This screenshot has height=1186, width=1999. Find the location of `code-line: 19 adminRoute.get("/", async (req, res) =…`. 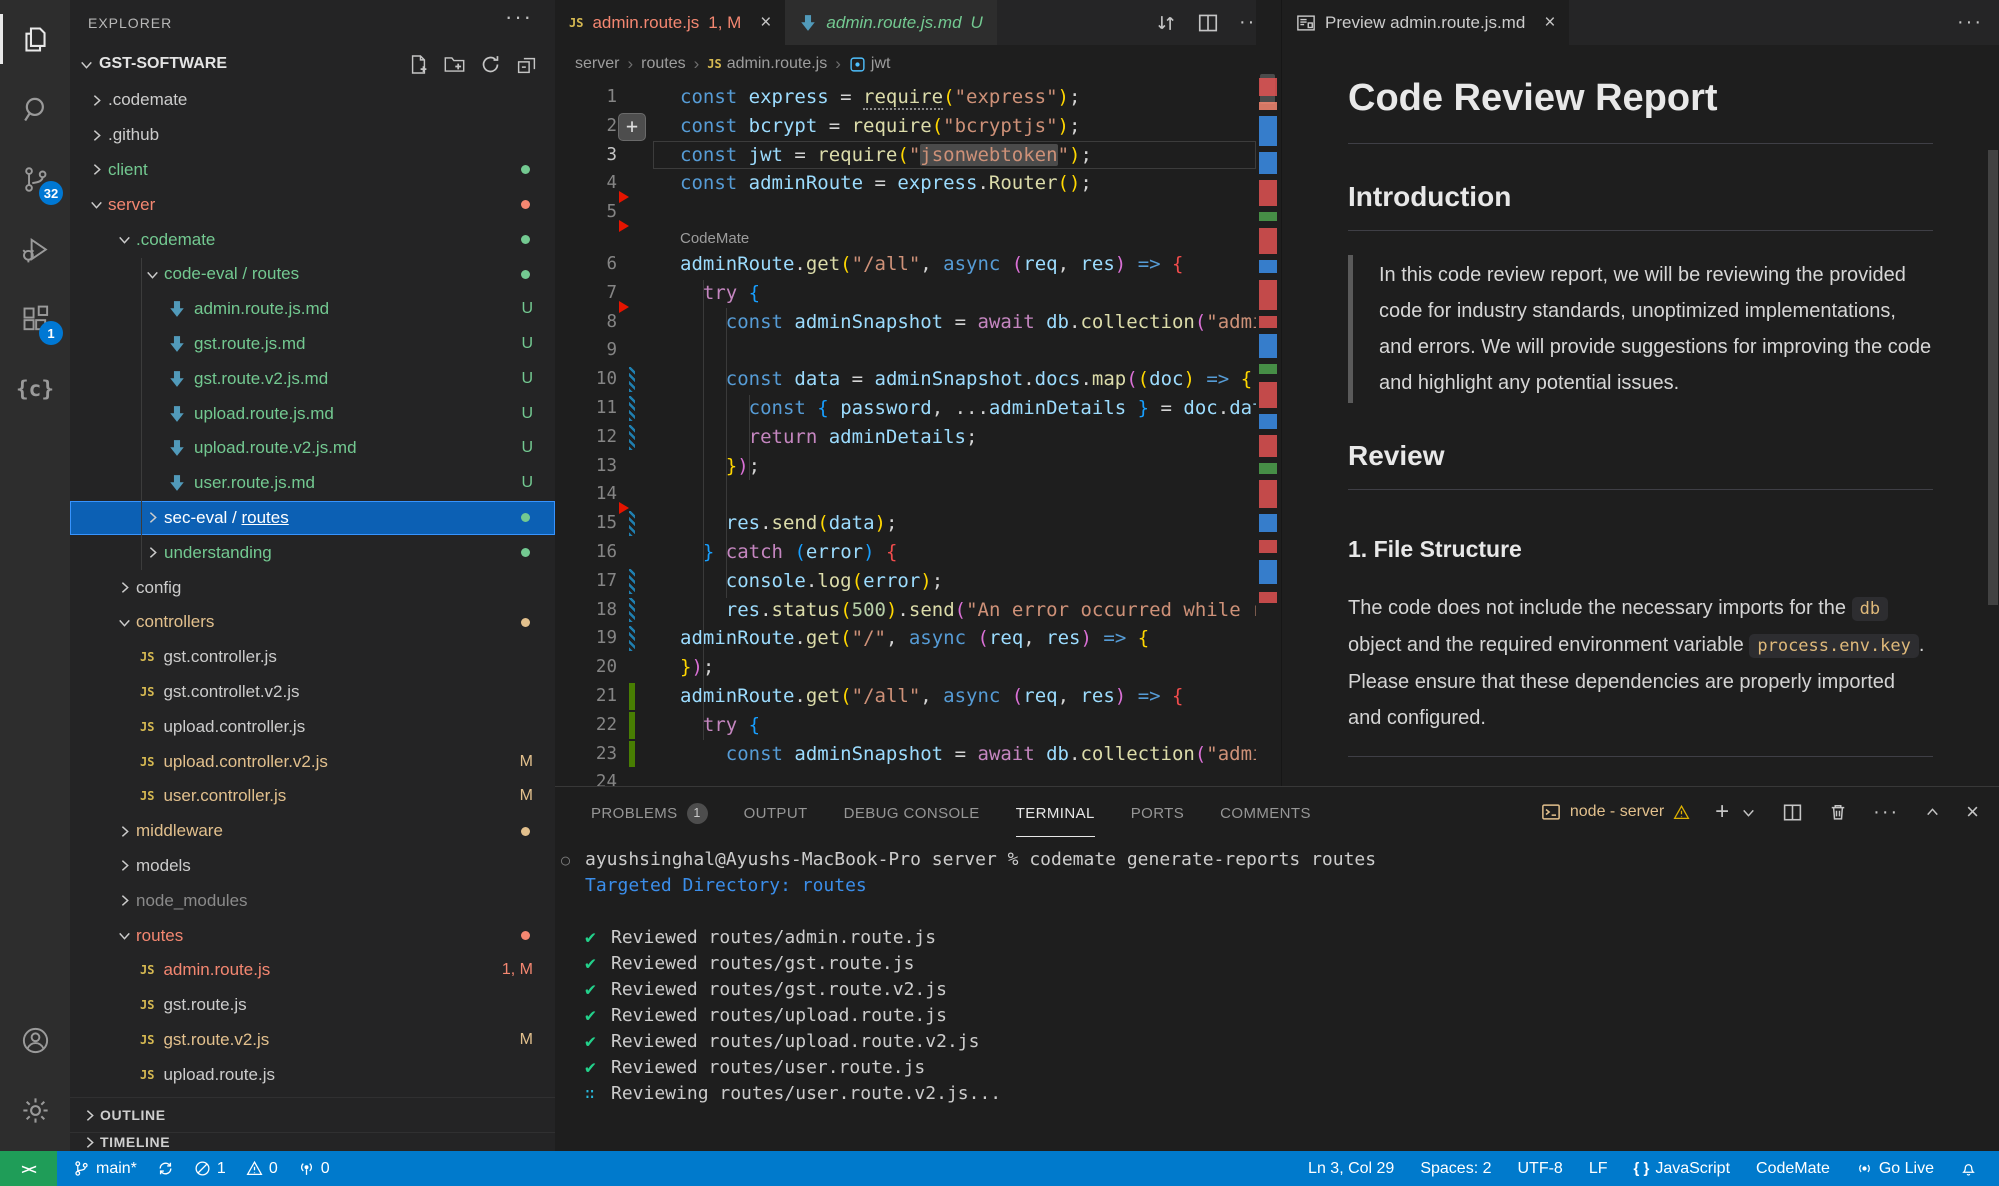

code-line: 19 adminRoute.get("/", async (req, res) =… is located at coordinates (905, 638).